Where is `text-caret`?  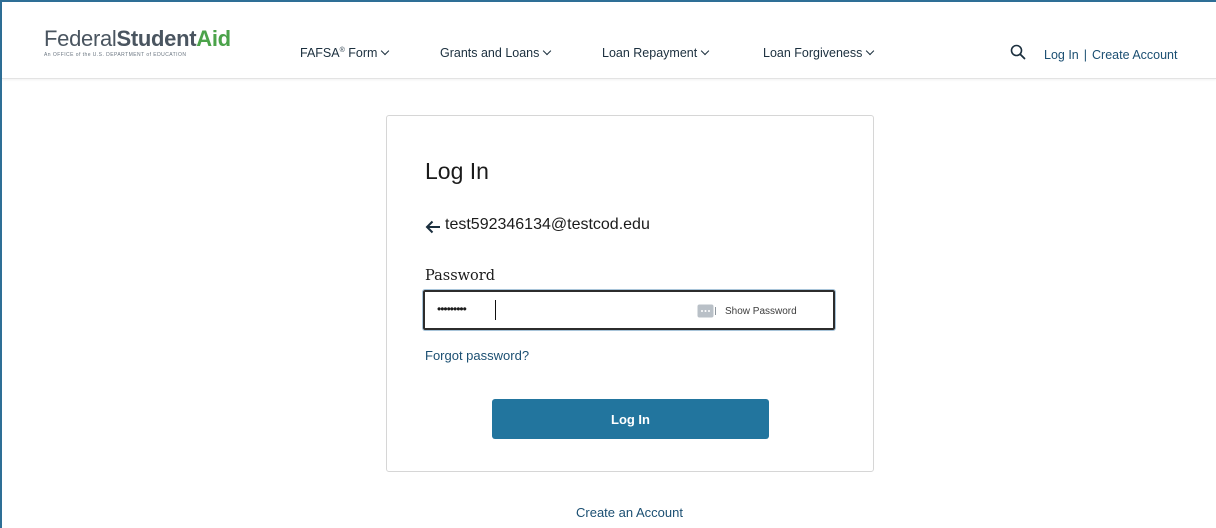 text-caret is located at coordinates (495, 310).